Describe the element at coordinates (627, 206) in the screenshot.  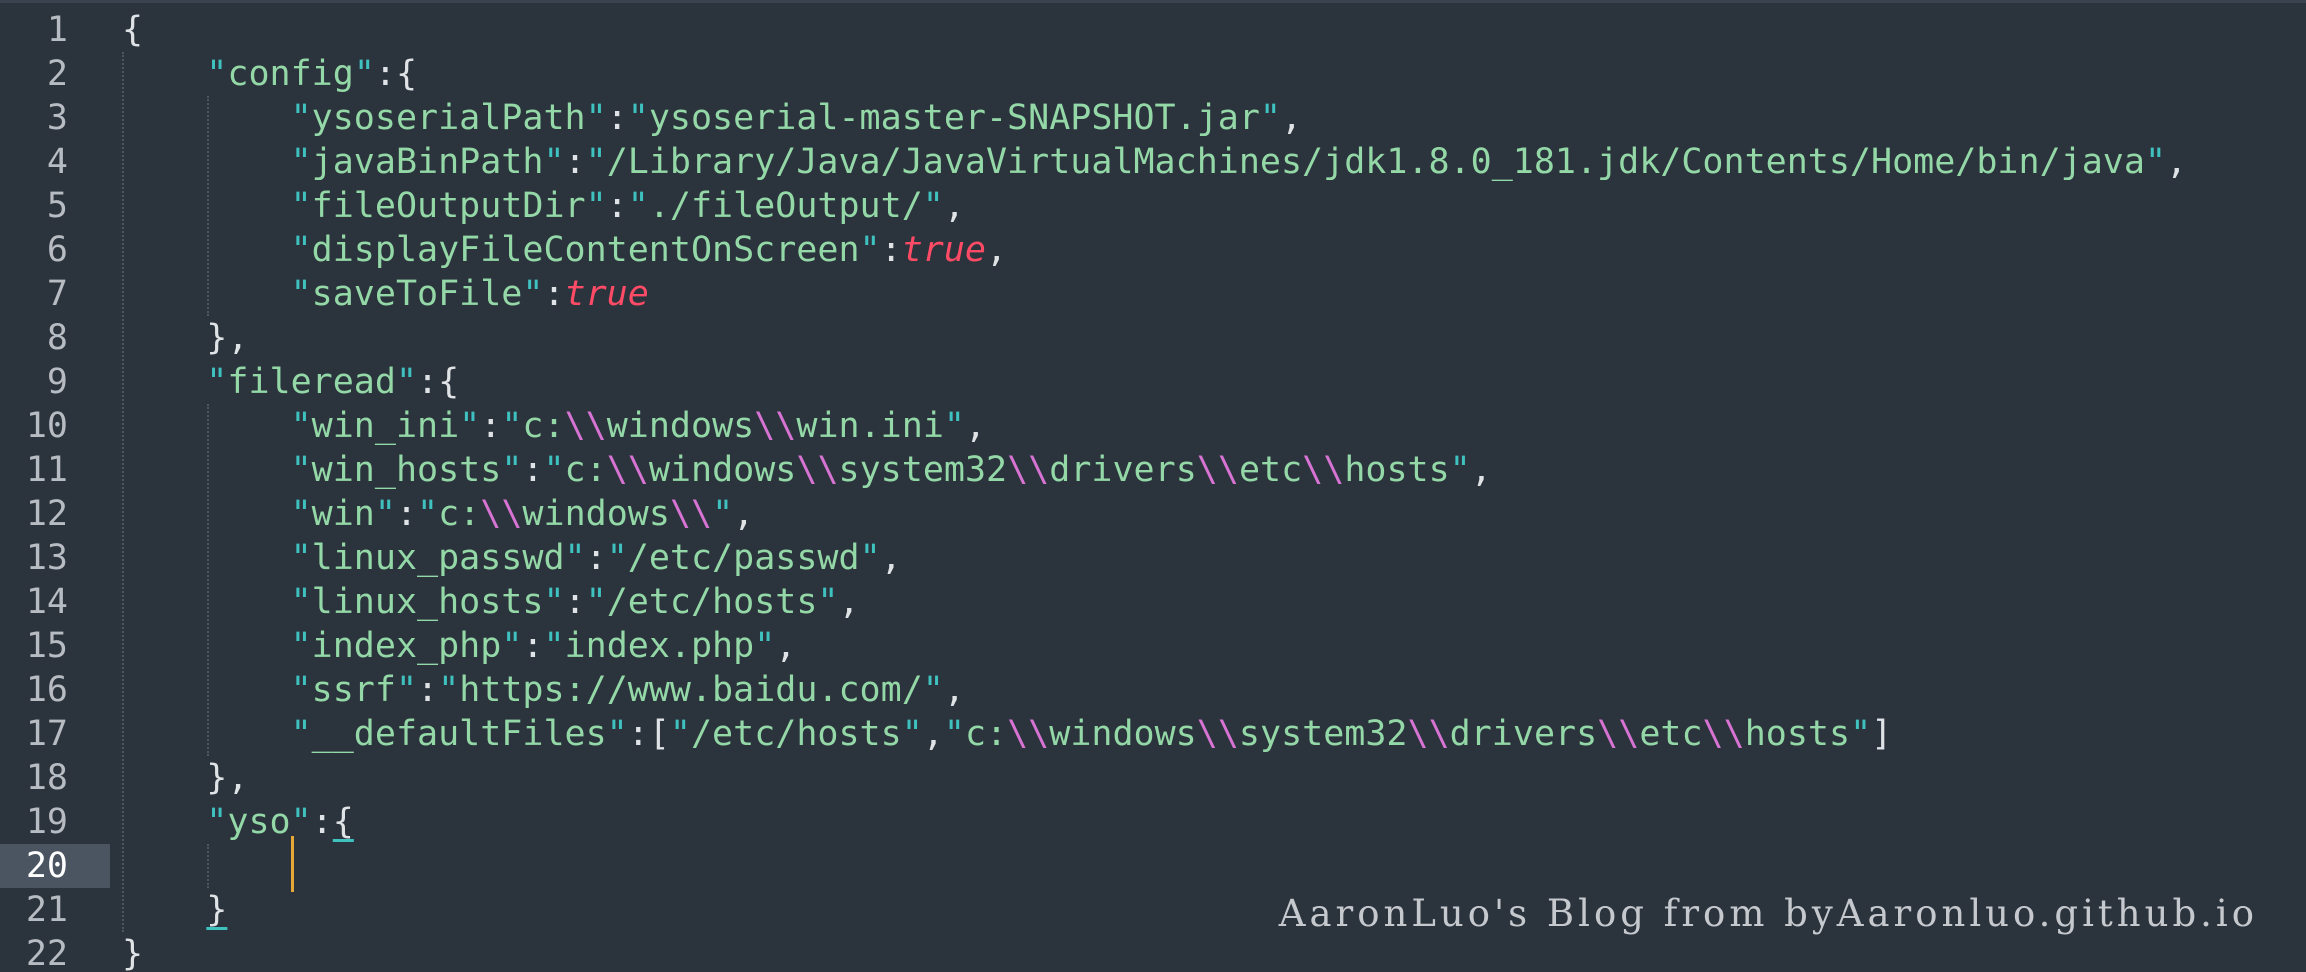
I see `code-line: "fileOutputDir":"./fileOutput/",` at that location.